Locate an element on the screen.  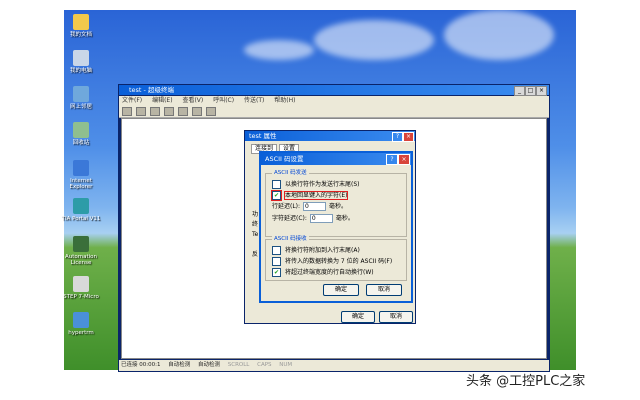
desktop-icon-label: TIA Portal V11 is located at coordinates (81, 219).